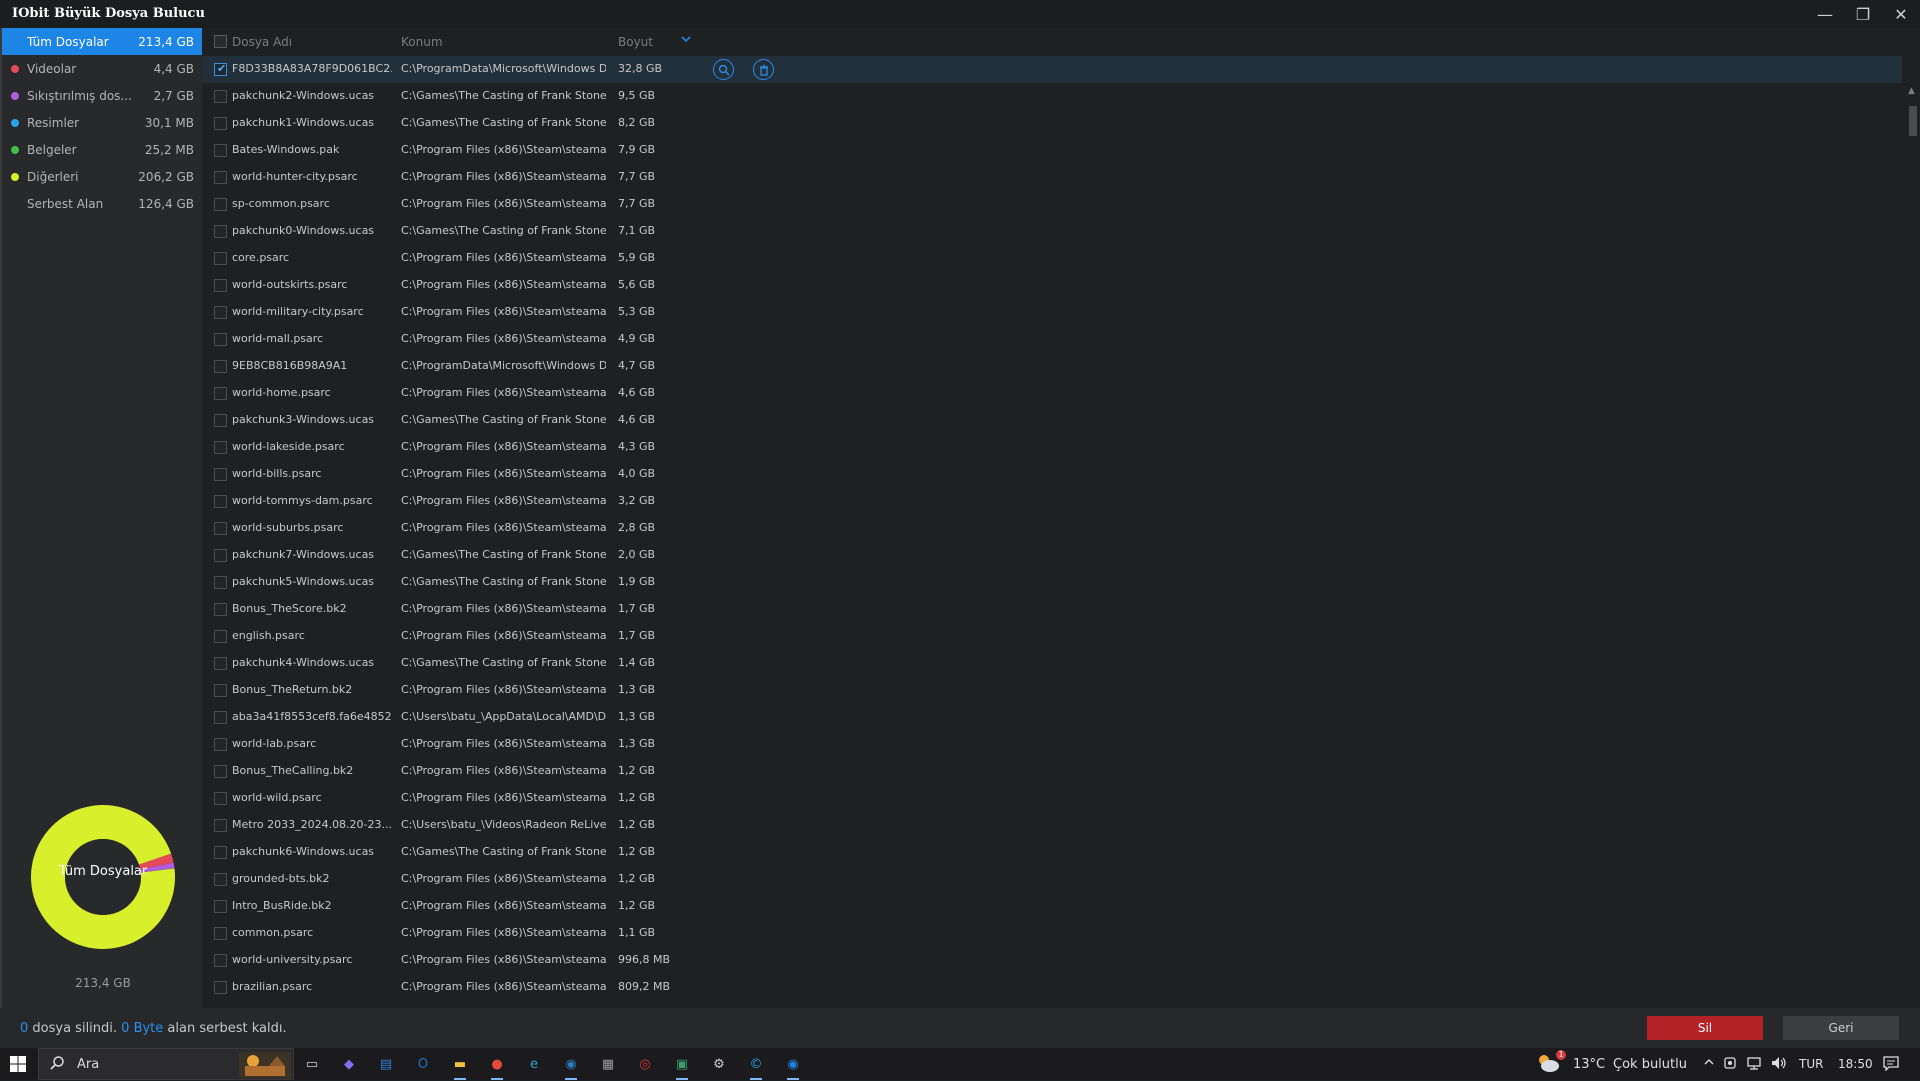 Image resolution: width=1920 pixels, height=1081 pixels. What do you see at coordinates (608, 1064) in the screenshot?
I see `calculator-icon: ▦` at bounding box center [608, 1064].